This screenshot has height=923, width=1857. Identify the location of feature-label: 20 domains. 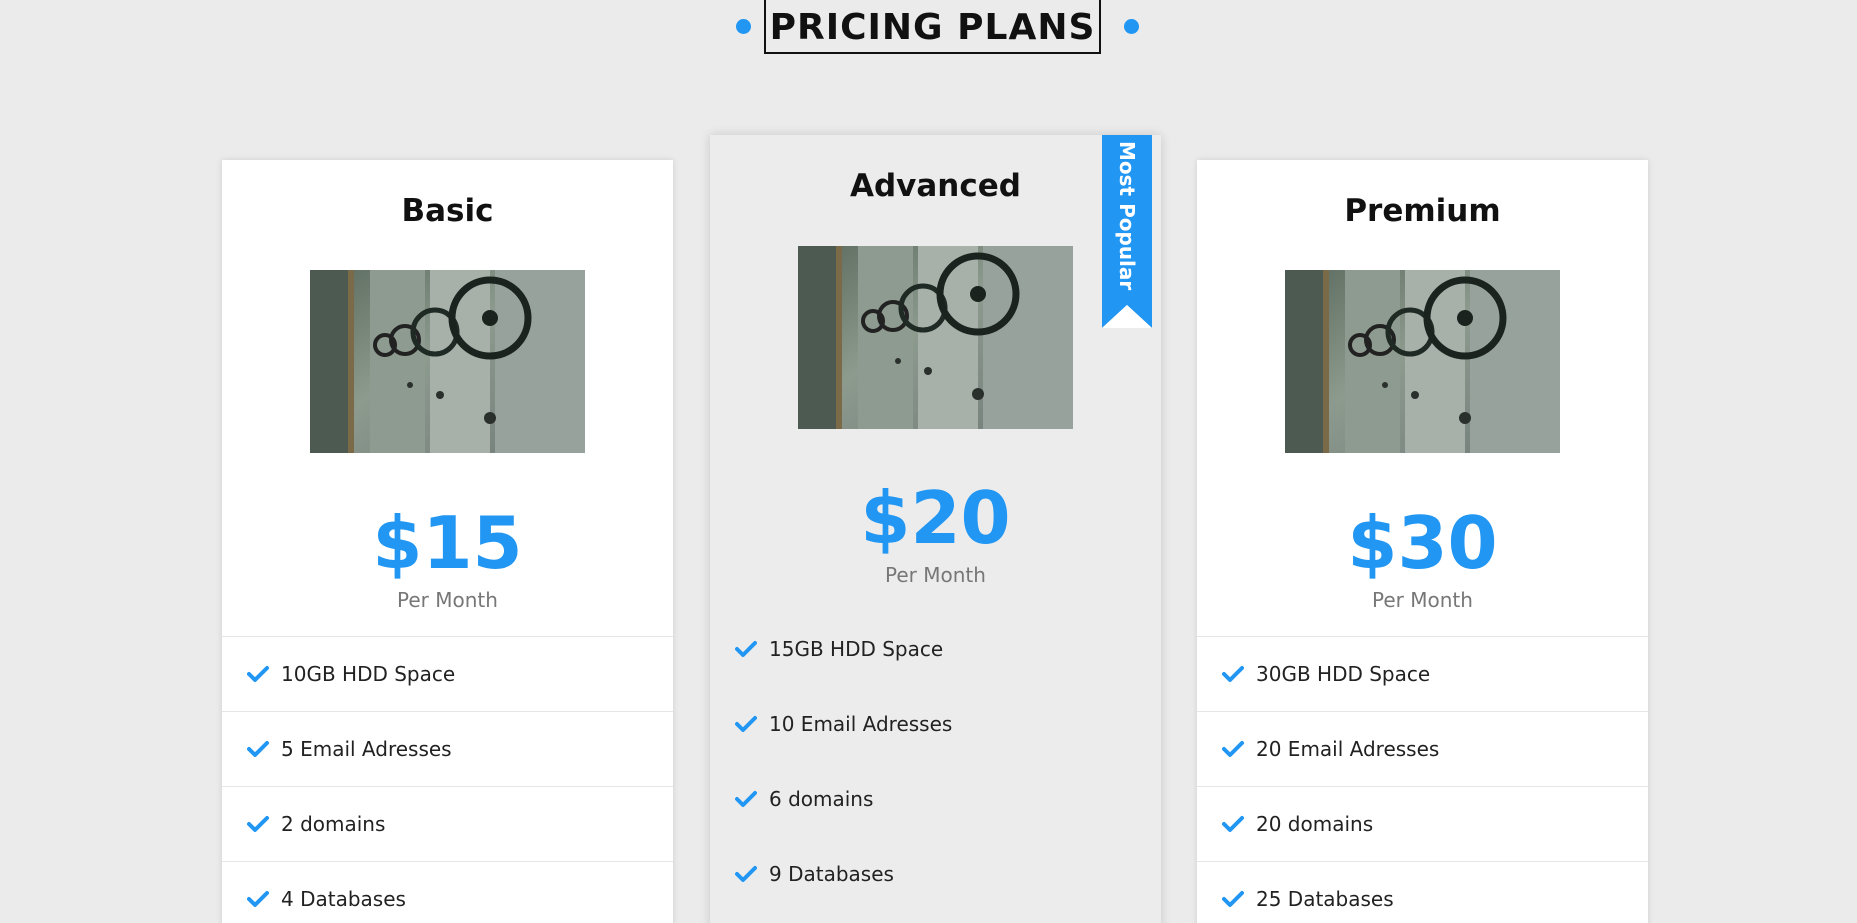
(1315, 824).